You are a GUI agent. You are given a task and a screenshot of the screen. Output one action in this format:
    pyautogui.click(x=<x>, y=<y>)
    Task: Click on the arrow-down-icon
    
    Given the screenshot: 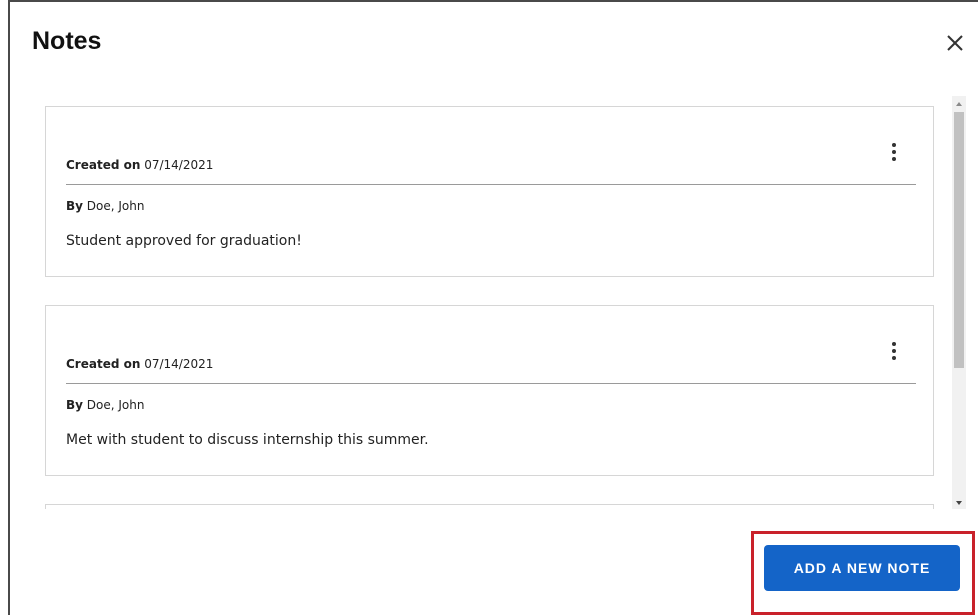 What is the action you would take?
    pyautogui.click(x=959, y=503)
    